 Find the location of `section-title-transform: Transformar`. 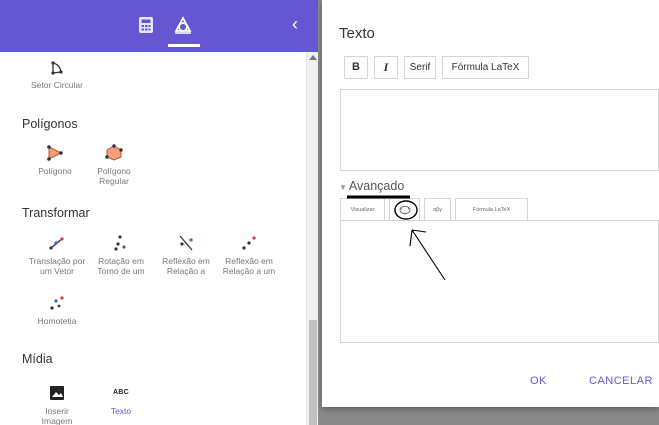

section-title-transform: Transformar is located at coordinates (56, 213).